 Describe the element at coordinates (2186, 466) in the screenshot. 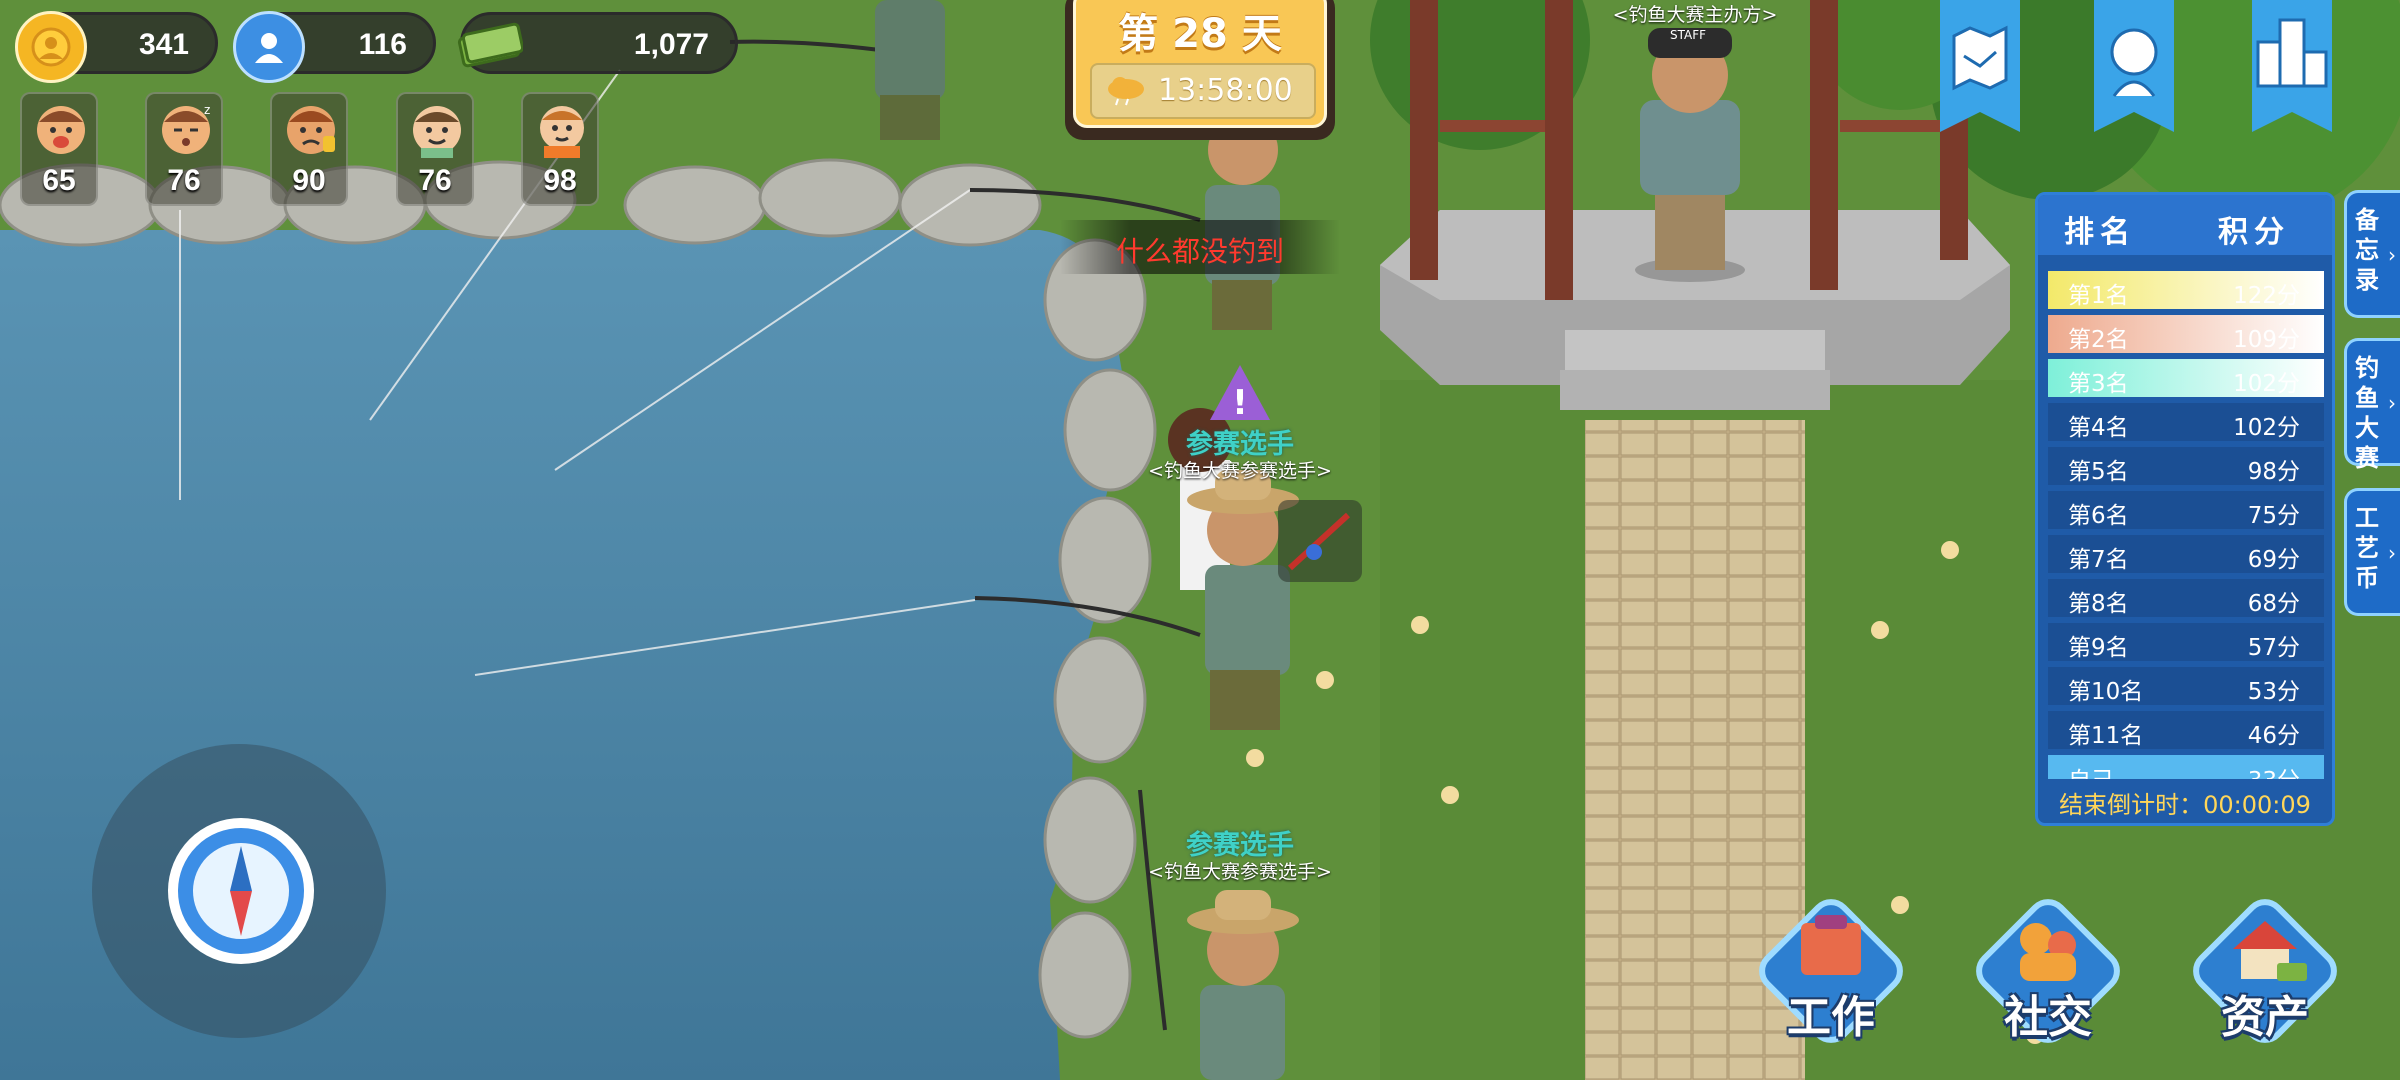

I see `ranking-row: 第5名 98分` at that location.